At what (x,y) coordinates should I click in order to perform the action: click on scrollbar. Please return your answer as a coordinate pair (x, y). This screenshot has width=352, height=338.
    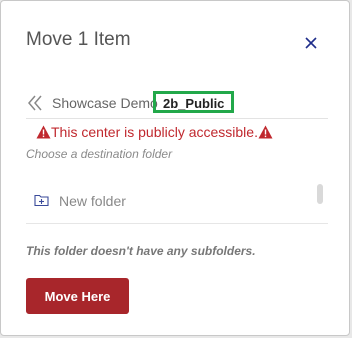
    Looking at the image, I should click on (320, 194).